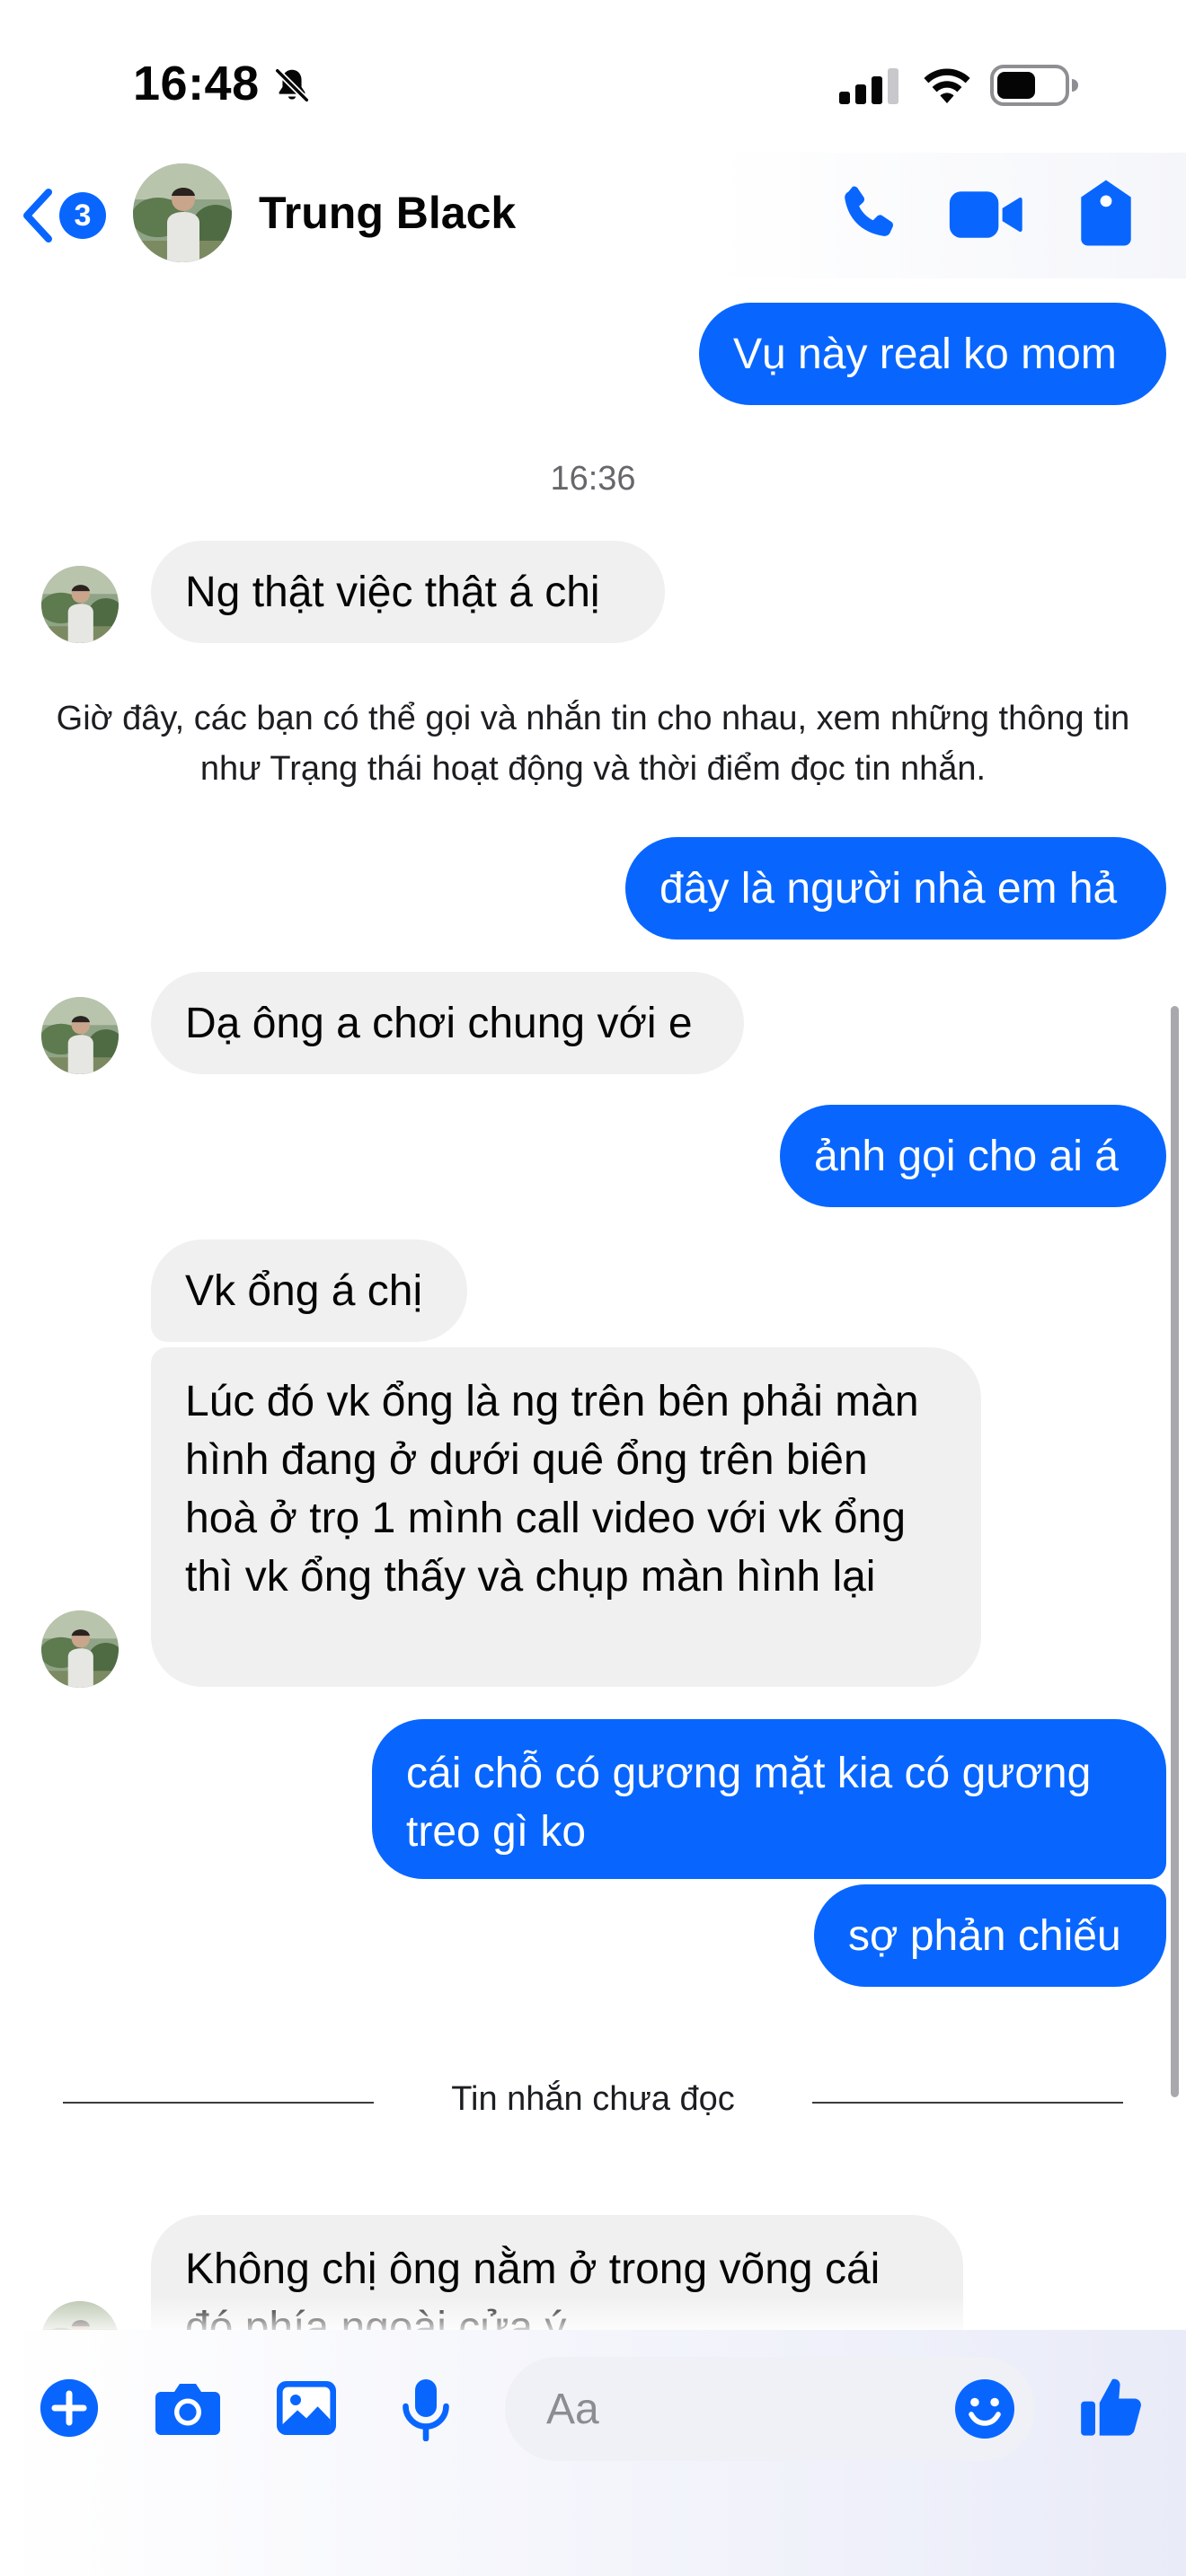  What do you see at coordinates (182, 212) in the screenshot?
I see `contact-avatar` at bounding box center [182, 212].